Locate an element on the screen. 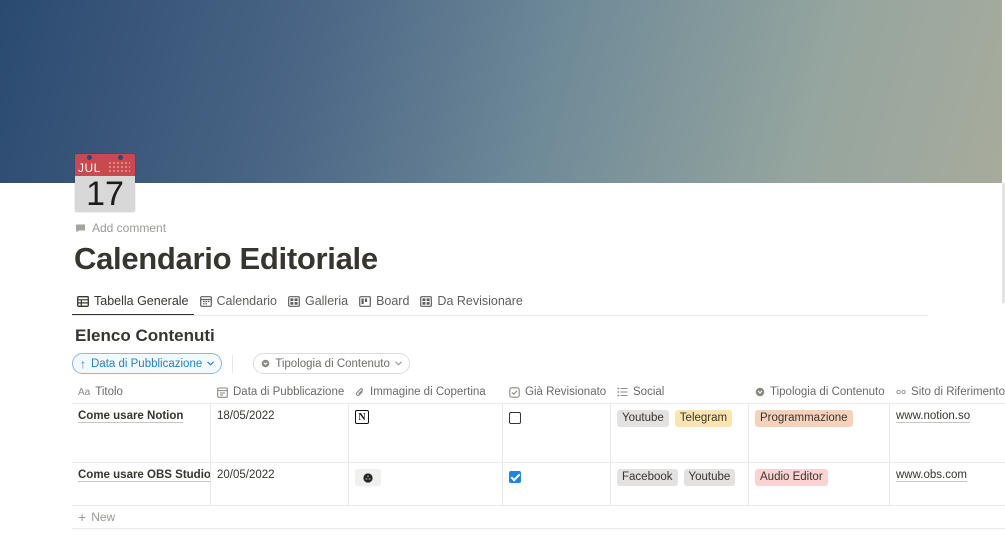  column-header-sito: Sito di Riferimento is located at coordinates (947, 392).